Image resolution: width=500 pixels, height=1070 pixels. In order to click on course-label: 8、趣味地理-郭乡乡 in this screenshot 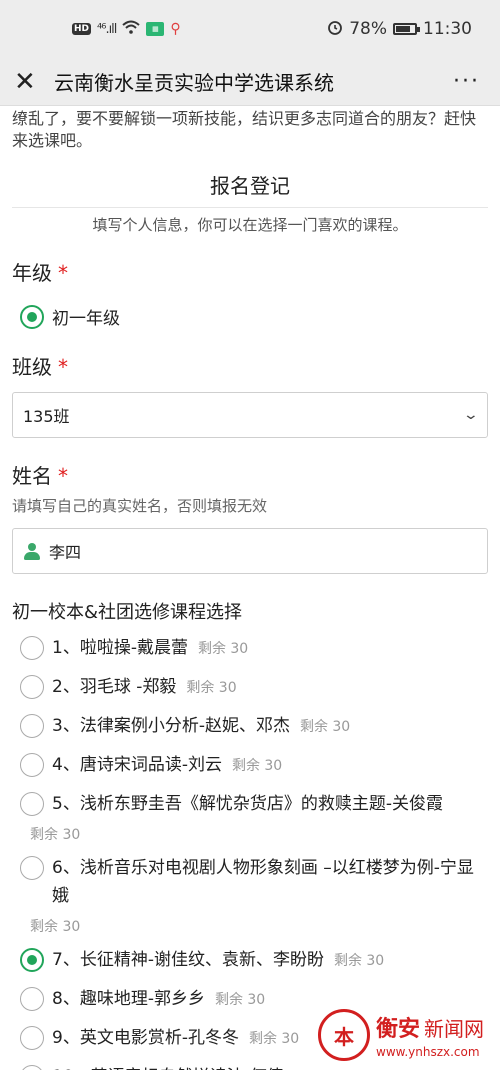, I will do `click(128, 999)`.